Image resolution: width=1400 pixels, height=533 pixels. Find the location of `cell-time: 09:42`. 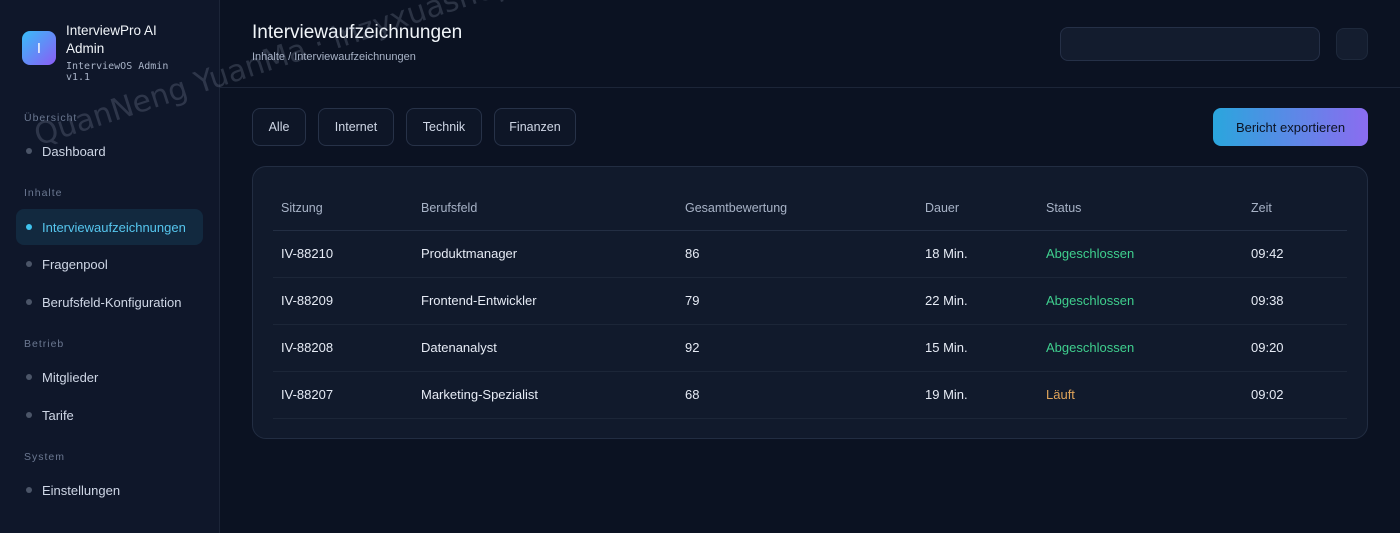

cell-time: 09:42 is located at coordinates (1295, 254).